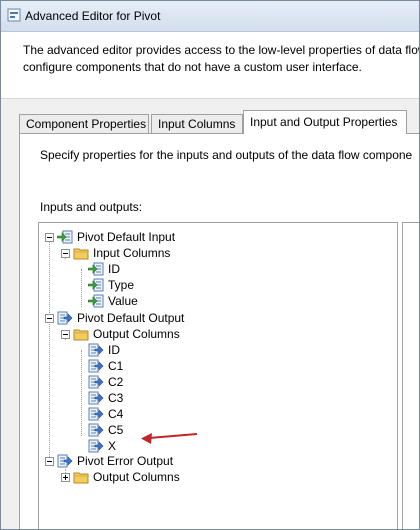 The image size is (420, 530). I want to click on tree-node-default-input: Pivot Default Input, so click(110, 237).